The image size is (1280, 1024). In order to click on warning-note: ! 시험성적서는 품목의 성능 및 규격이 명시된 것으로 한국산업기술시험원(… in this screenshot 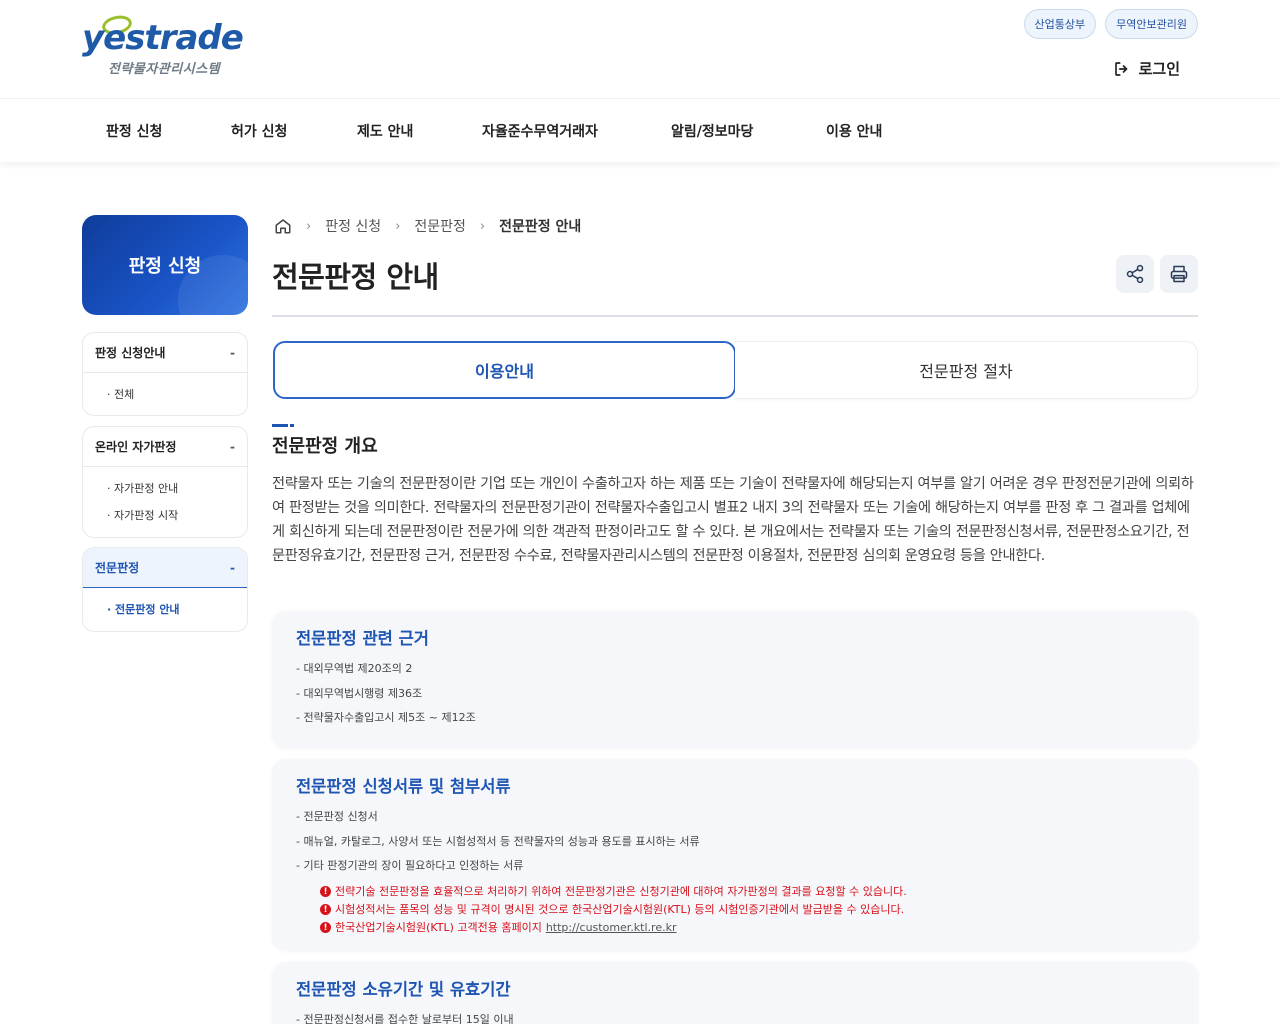, I will do `click(735, 910)`.